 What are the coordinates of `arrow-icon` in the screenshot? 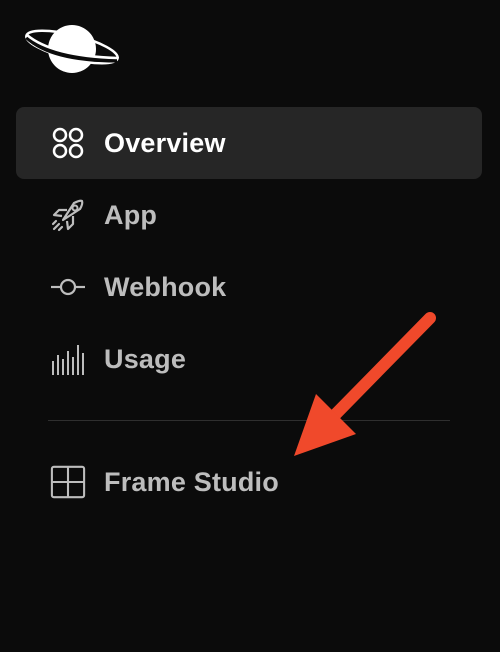 It's located at (365, 388).